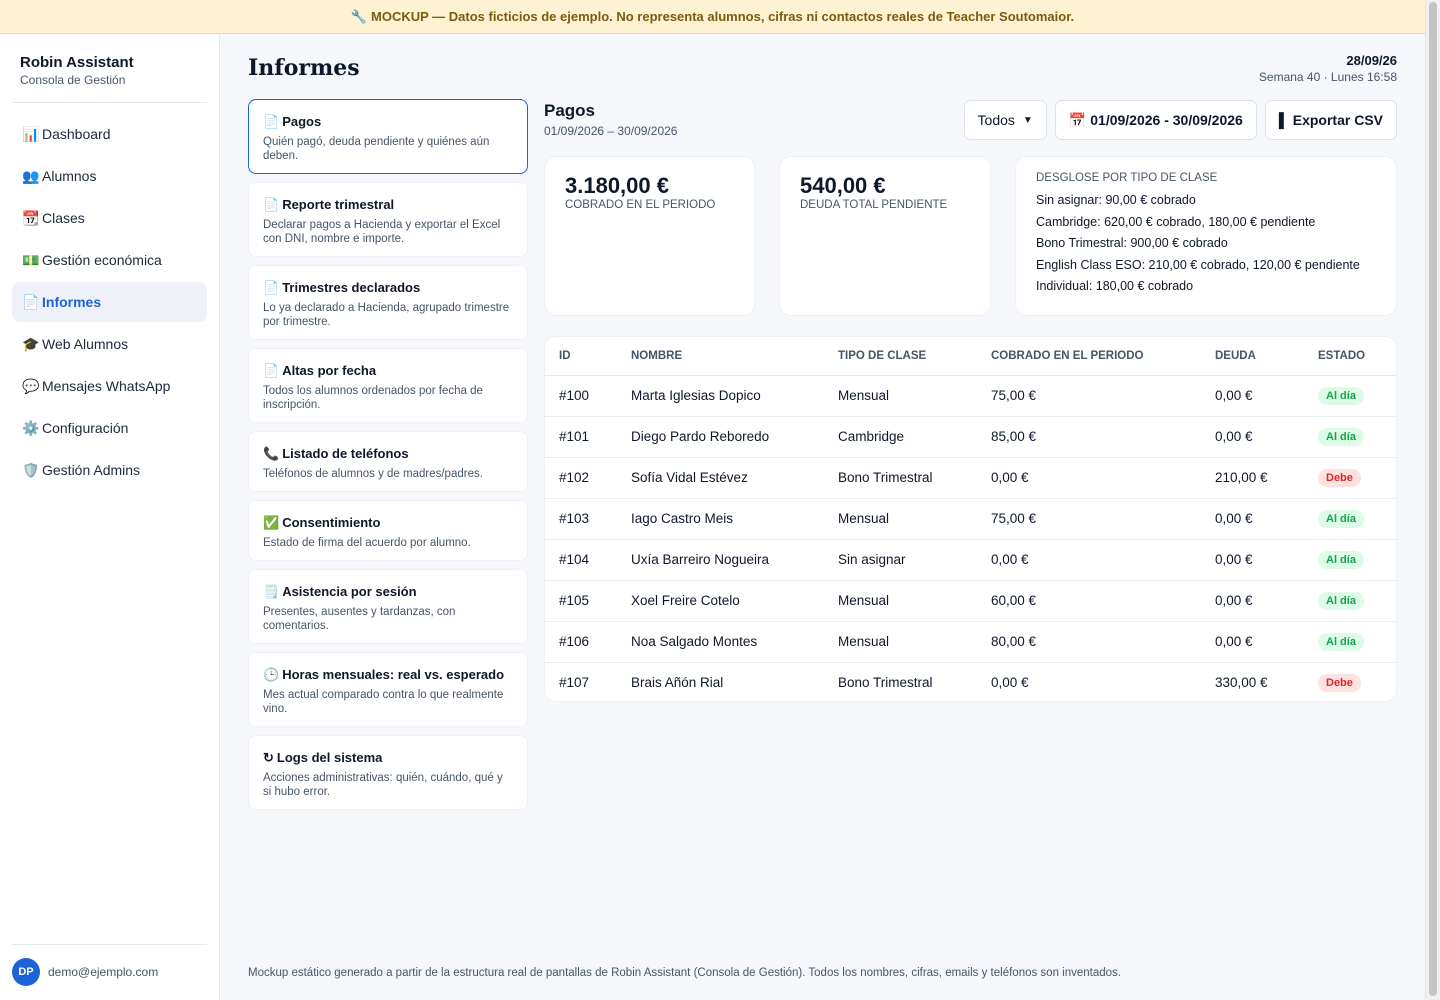  I want to click on cell-name: Brais Añón Rial, so click(677, 683).